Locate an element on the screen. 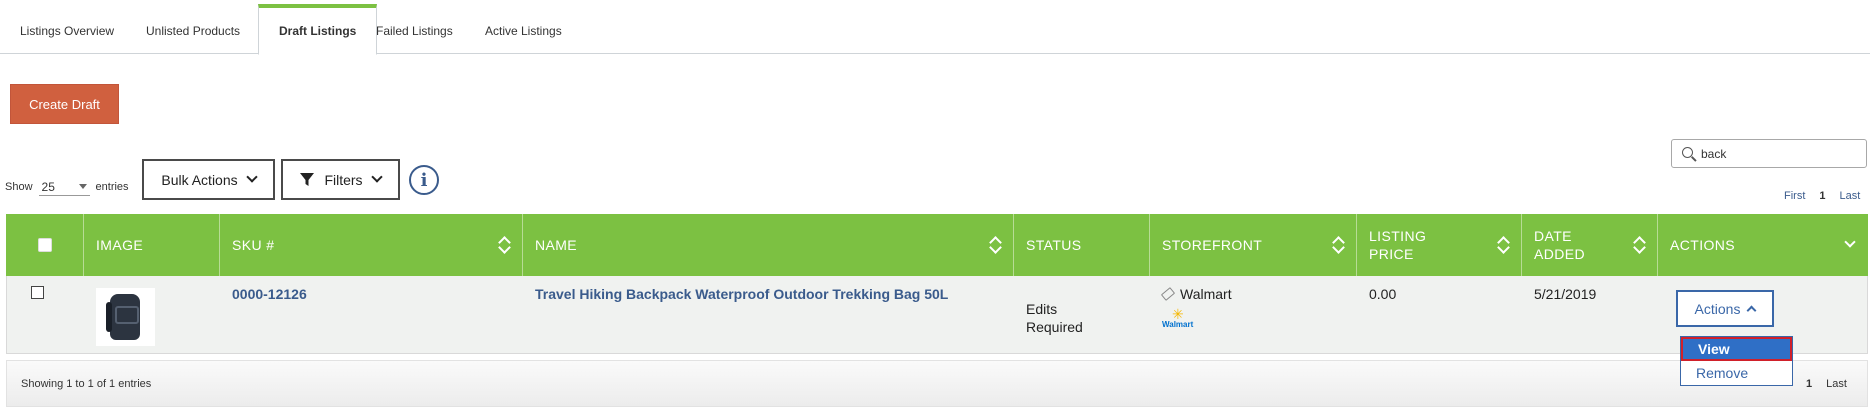 The width and height of the screenshot is (1873, 413). actions-label: Actions is located at coordinates (1717, 308).